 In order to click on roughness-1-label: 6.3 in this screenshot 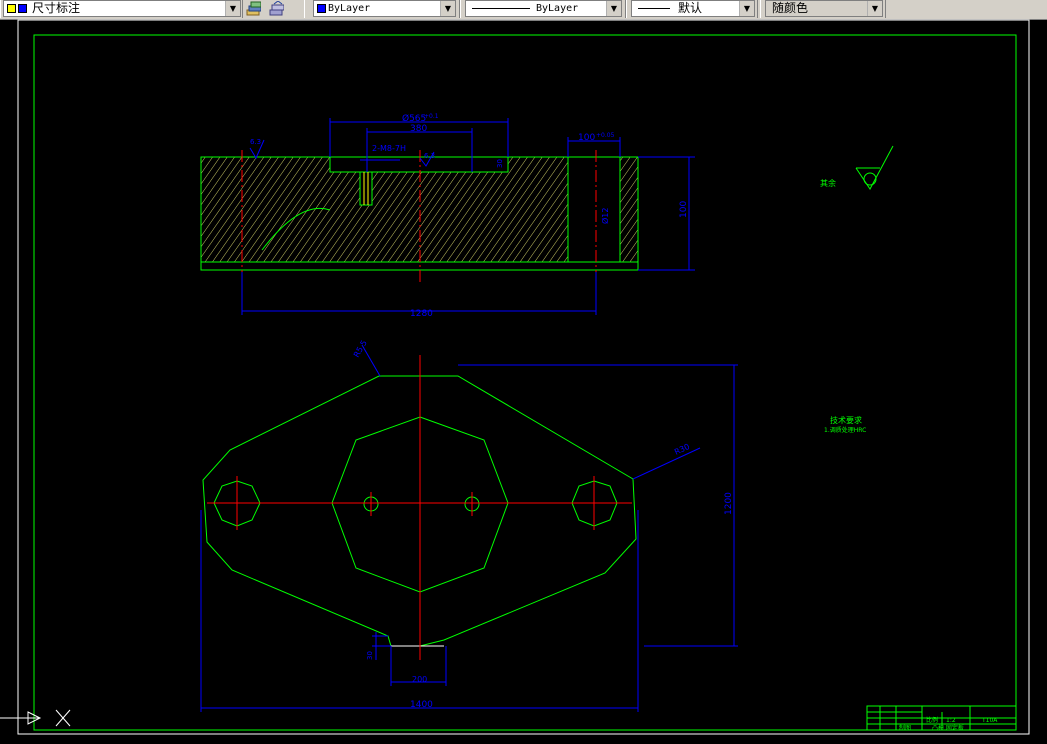, I will do `click(255, 142)`.